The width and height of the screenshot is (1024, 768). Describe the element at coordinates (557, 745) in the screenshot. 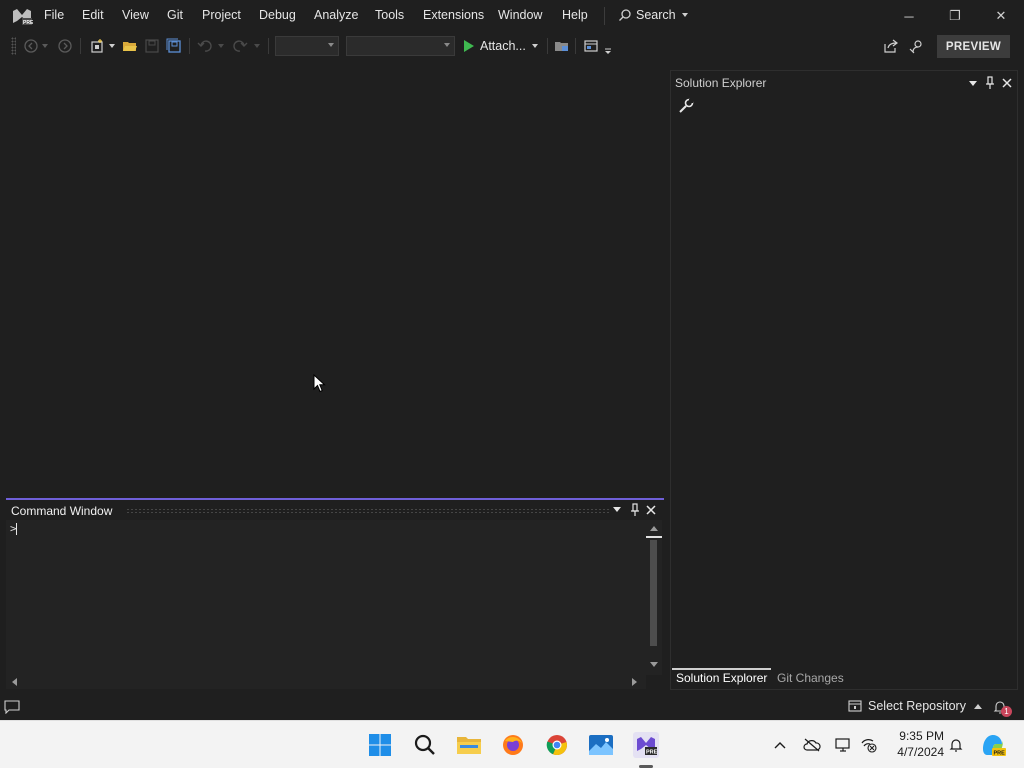

I see `chrome-icon` at that location.